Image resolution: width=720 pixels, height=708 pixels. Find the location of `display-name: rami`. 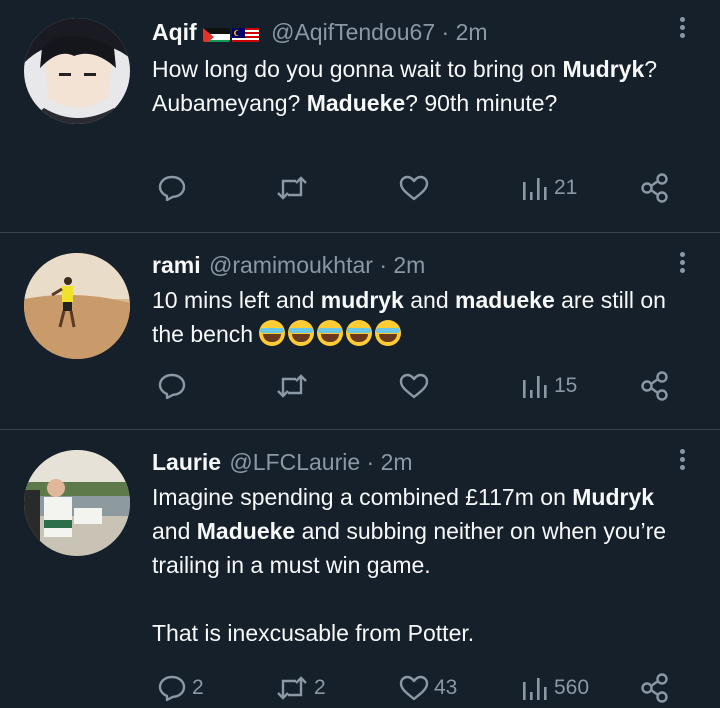

display-name: rami is located at coordinates (176, 265).